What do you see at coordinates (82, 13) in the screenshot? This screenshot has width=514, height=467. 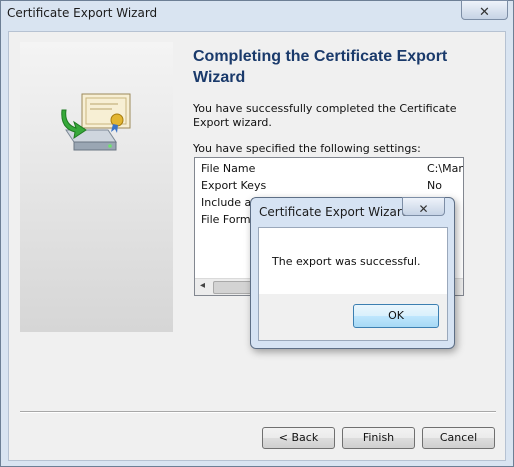 I see `window-title: Certificate Export Wizard` at bounding box center [82, 13].